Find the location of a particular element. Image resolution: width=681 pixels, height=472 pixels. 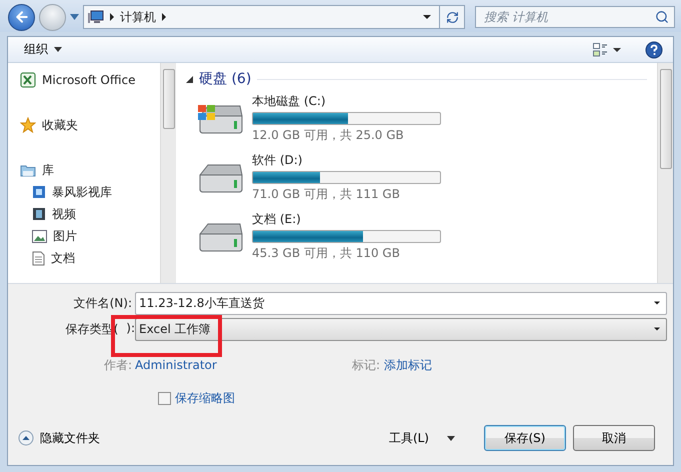

filename-field: 11.23-12.8小车直送货 is located at coordinates (401, 303).